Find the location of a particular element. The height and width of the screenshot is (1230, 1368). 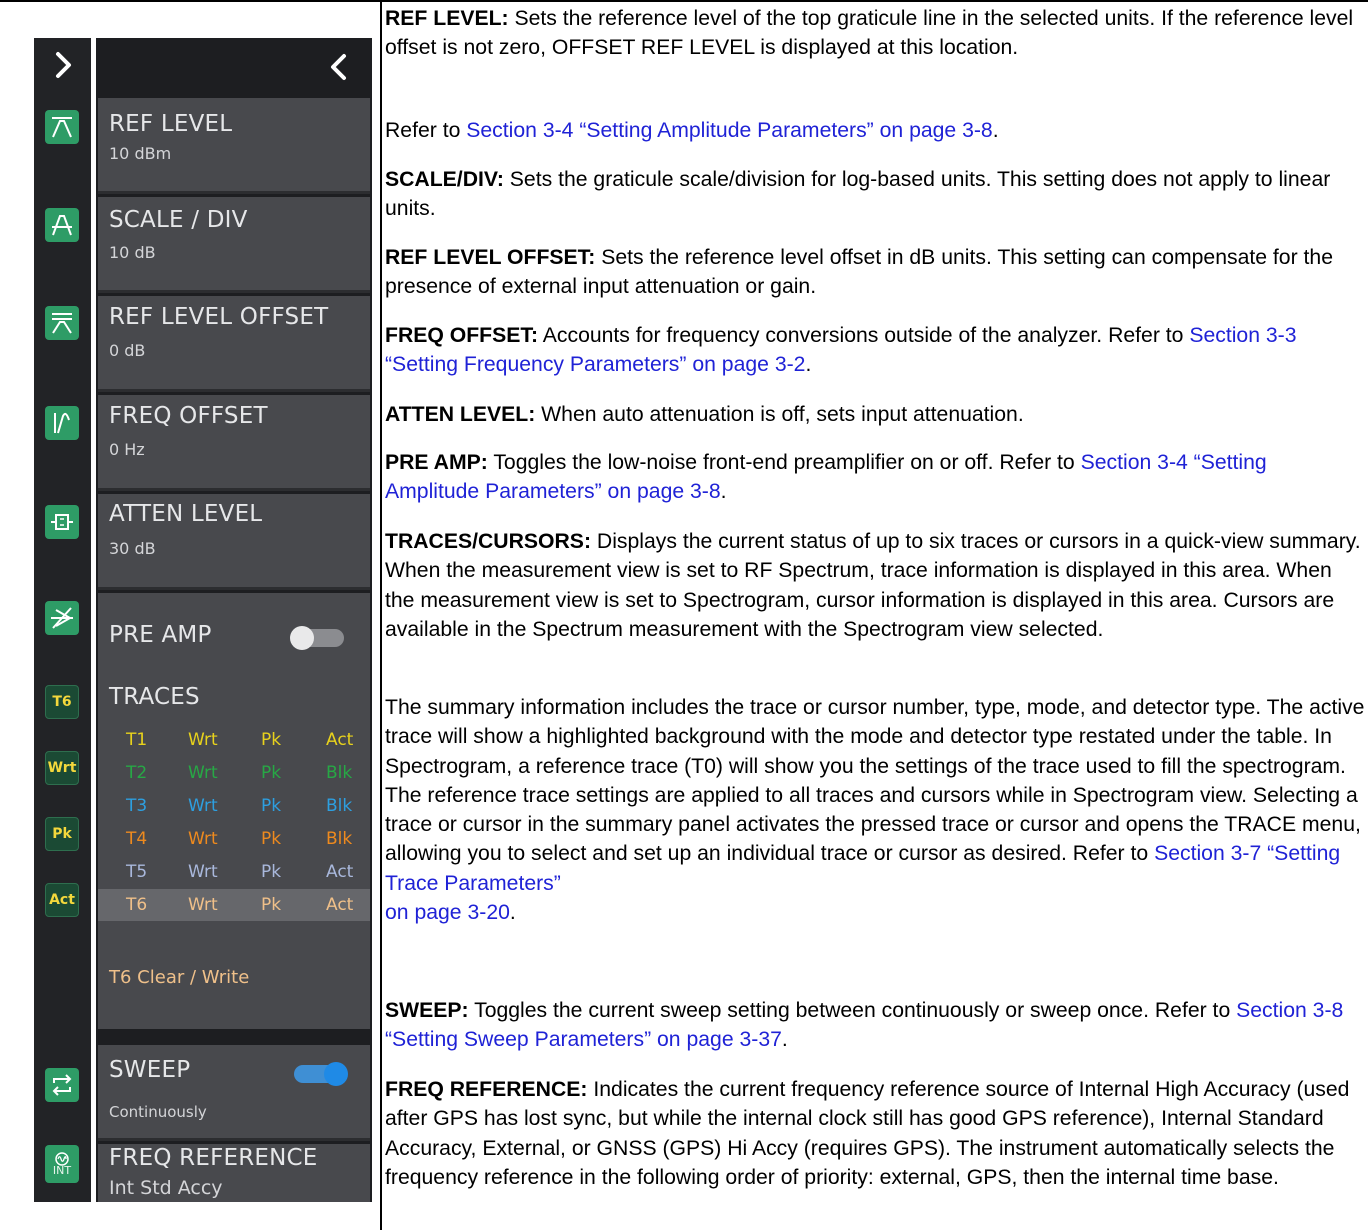

card-title: REF LEVEL OFFSET is located at coordinates (219, 317).